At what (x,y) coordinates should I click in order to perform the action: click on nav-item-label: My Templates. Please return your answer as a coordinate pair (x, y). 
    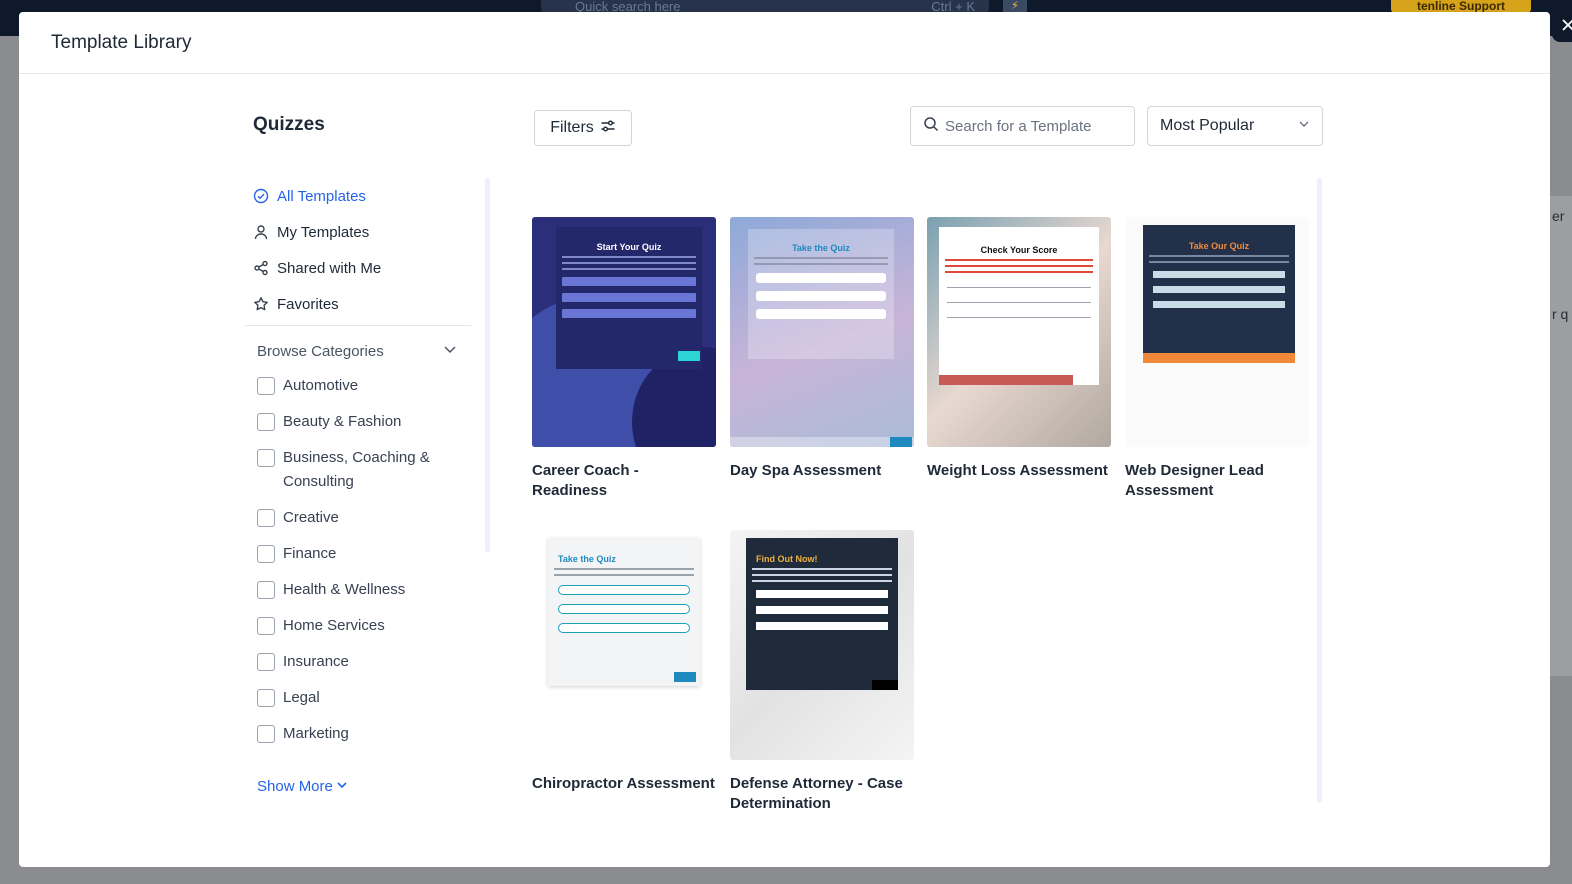
    Looking at the image, I should click on (323, 232).